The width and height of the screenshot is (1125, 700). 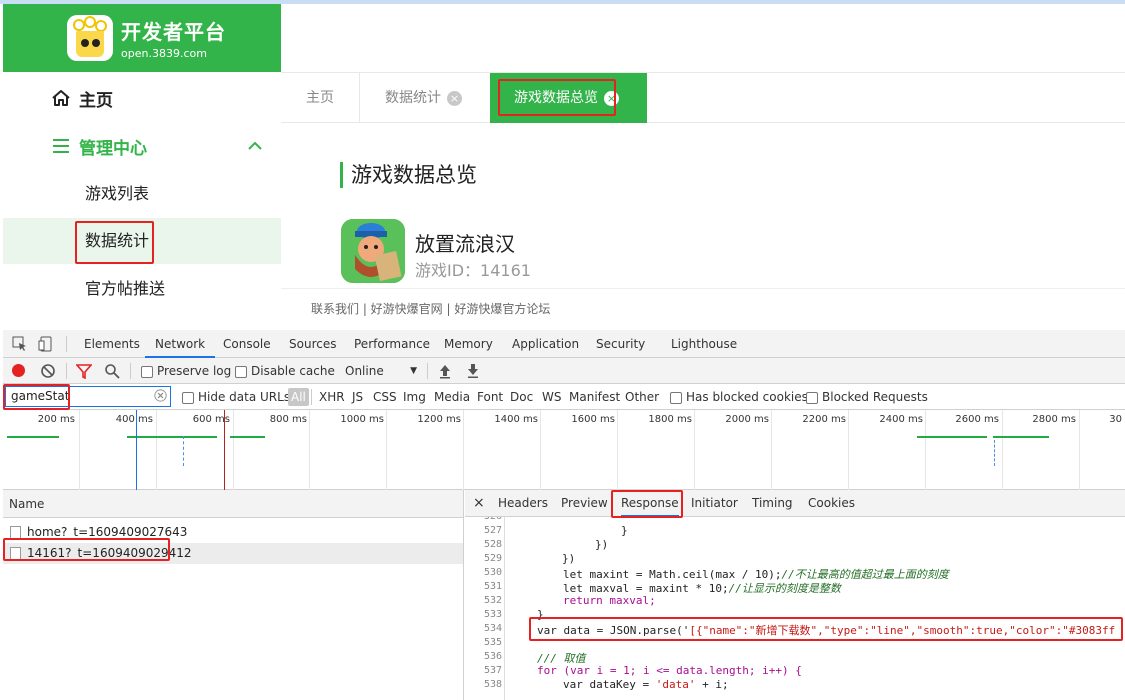 I want to click on logo-icon, so click(x=90, y=38).